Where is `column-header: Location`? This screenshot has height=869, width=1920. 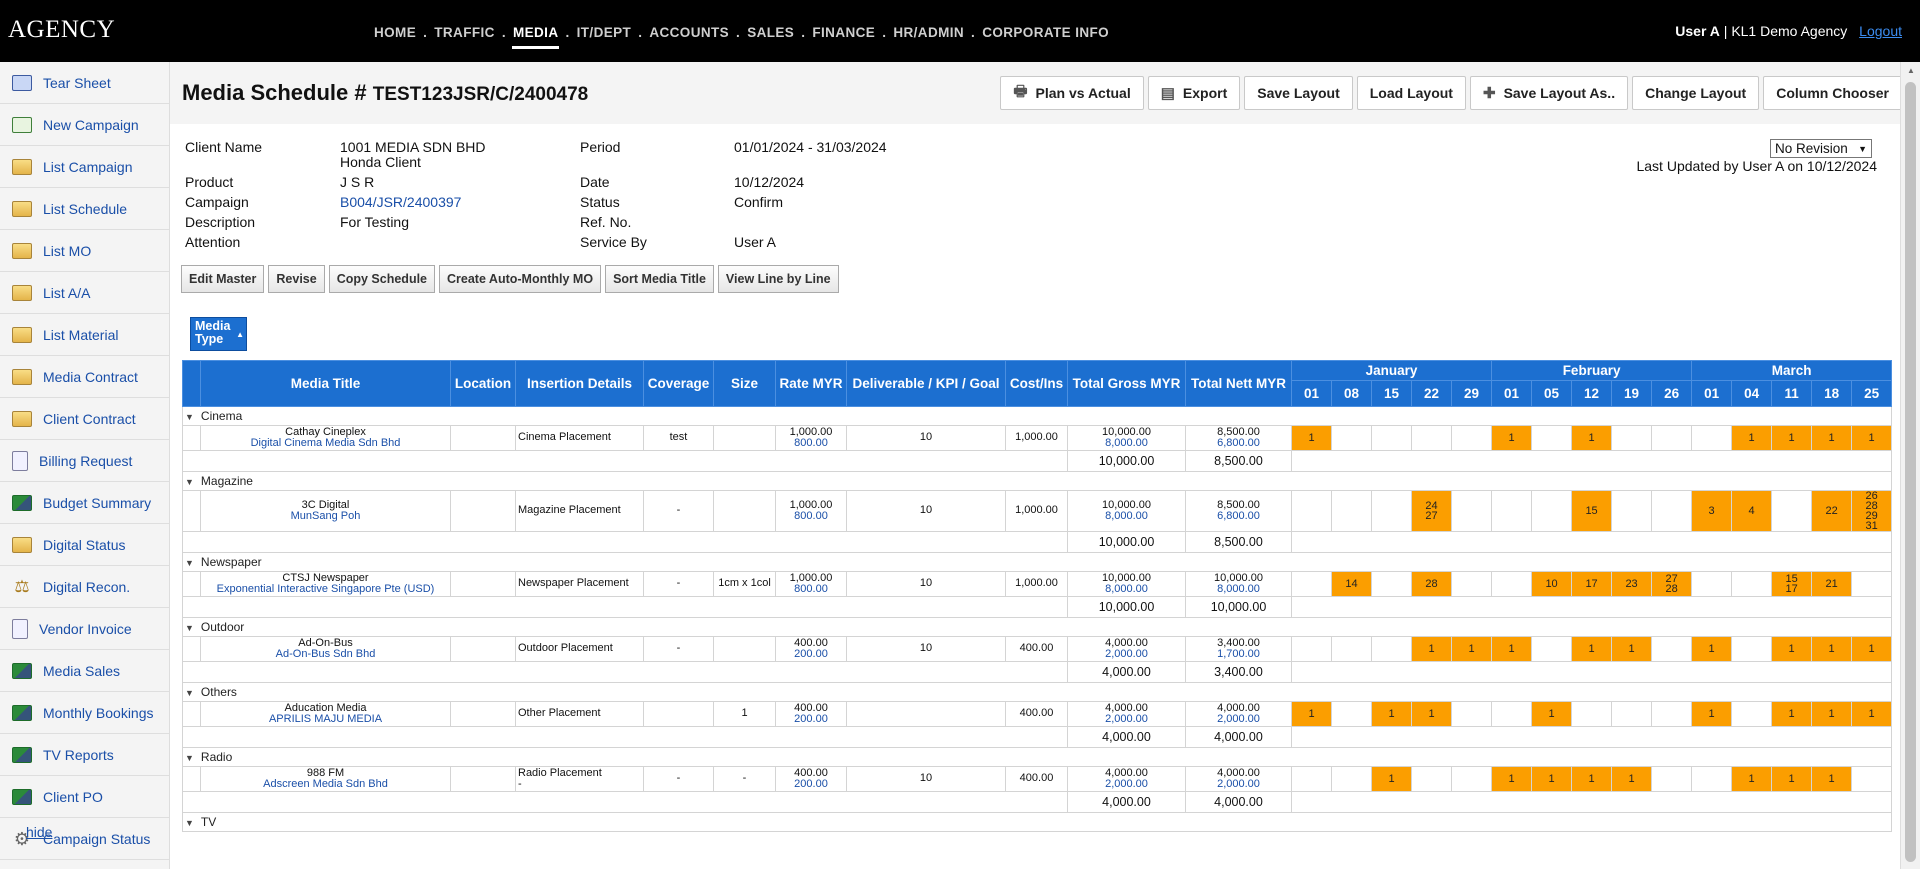 column-header: Location is located at coordinates (483, 383).